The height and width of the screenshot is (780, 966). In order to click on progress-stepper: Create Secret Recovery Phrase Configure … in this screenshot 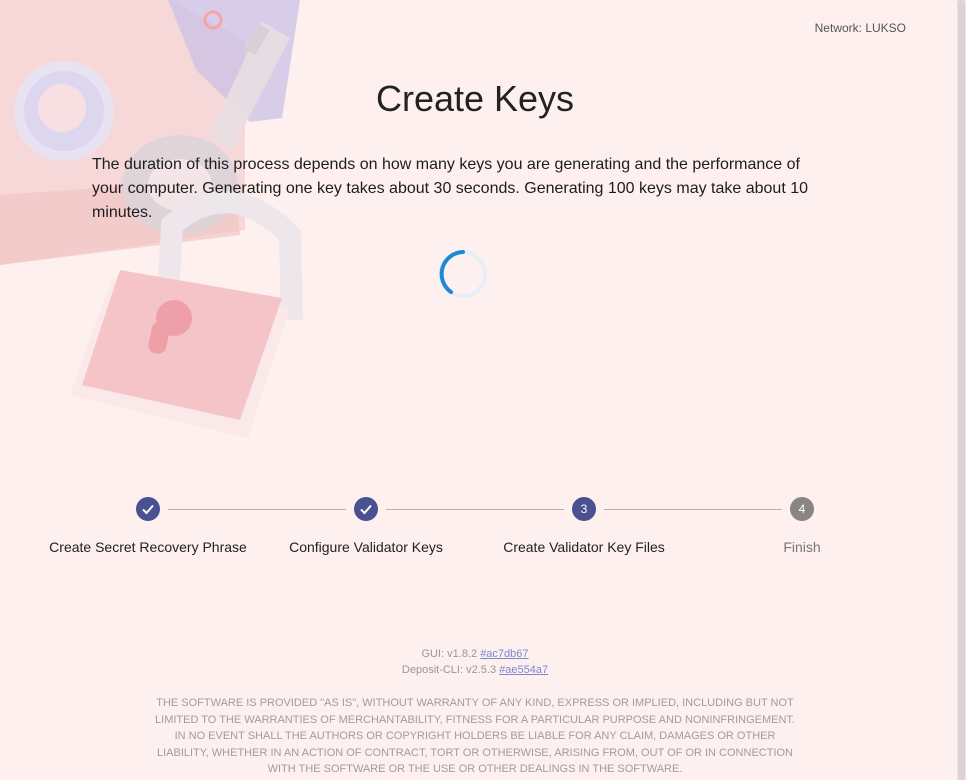, I will do `click(475, 530)`.